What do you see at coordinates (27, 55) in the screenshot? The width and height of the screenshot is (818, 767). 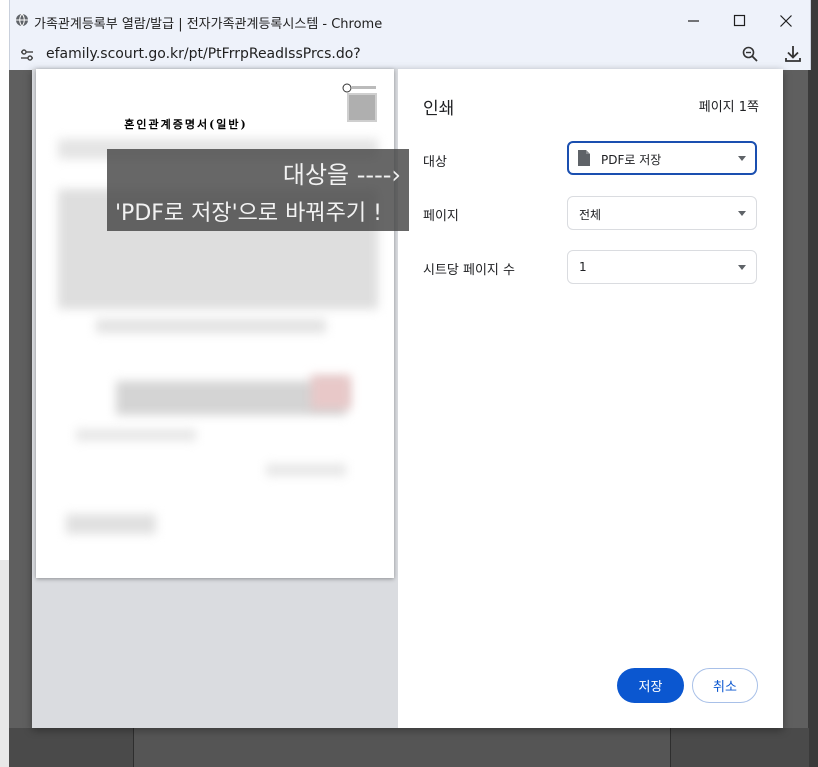 I see `site-settings-icon` at bounding box center [27, 55].